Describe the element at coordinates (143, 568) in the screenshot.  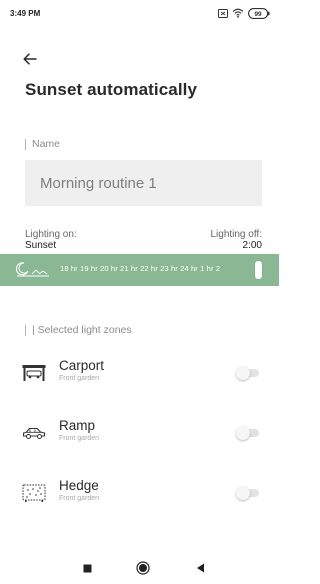
I see `home-circle-icon` at that location.